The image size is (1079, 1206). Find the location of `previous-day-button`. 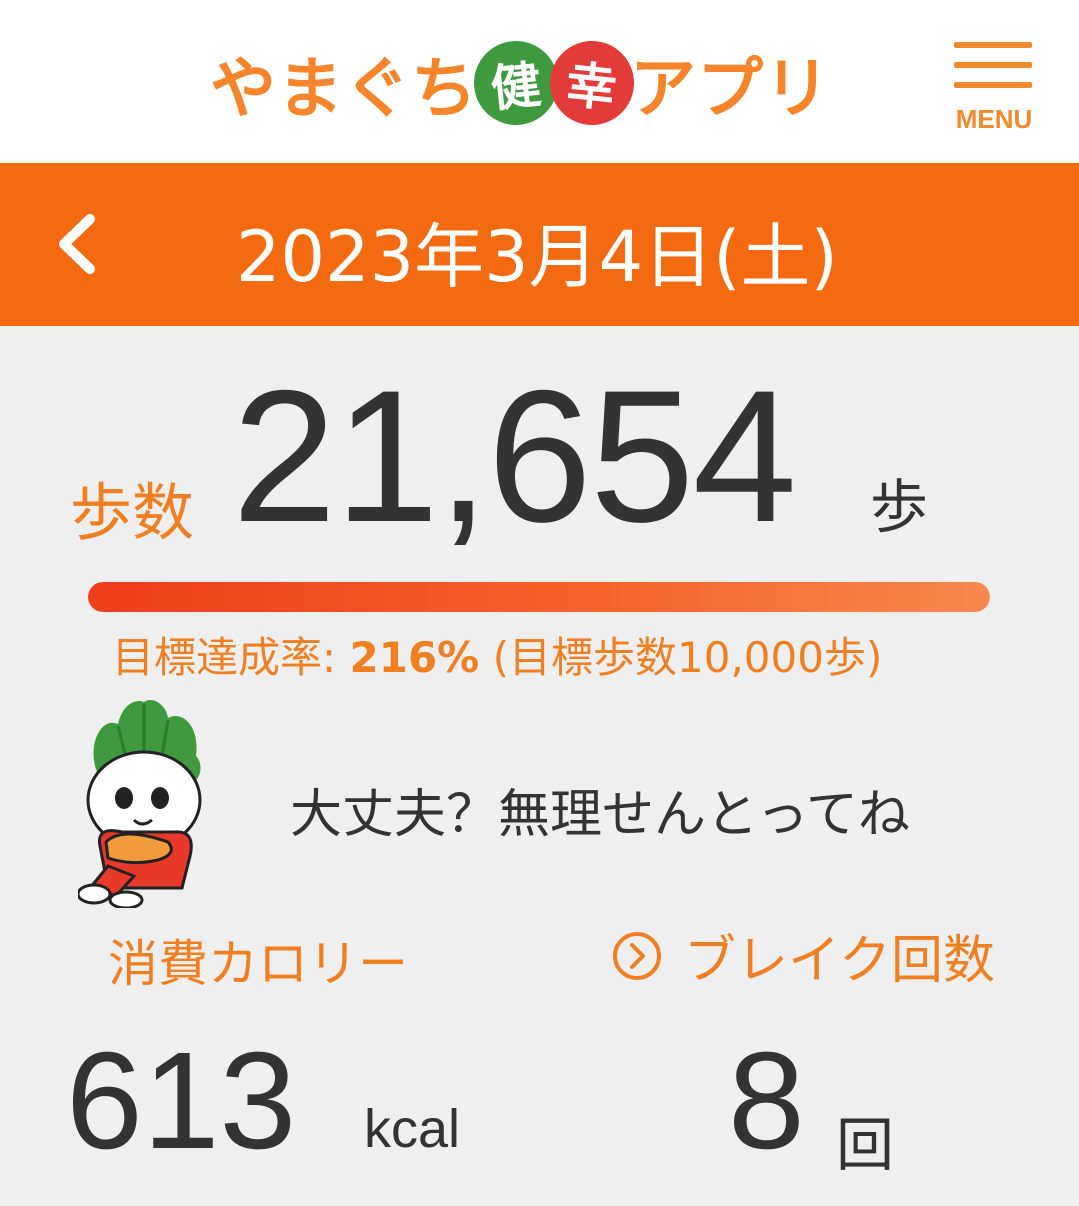

previous-day-button is located at coordinates (80, 244).